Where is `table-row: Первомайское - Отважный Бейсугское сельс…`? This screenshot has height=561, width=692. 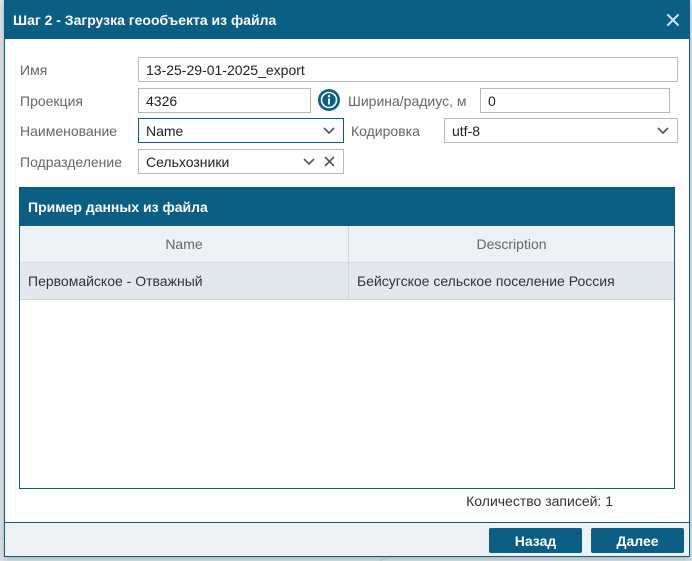
table-row: Первомайское - Отважный Бейсугское сельс… is located at coordinates (347, 281).